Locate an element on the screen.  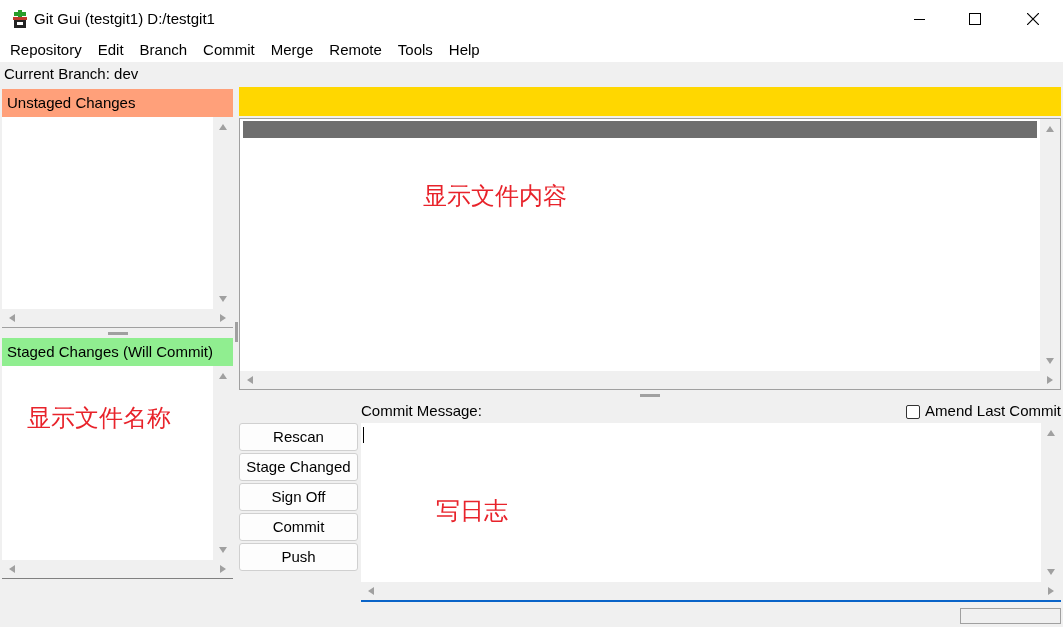
window-title: Git Gui (testgit1) D:/testgit1 is located at coordinates (124, 18).